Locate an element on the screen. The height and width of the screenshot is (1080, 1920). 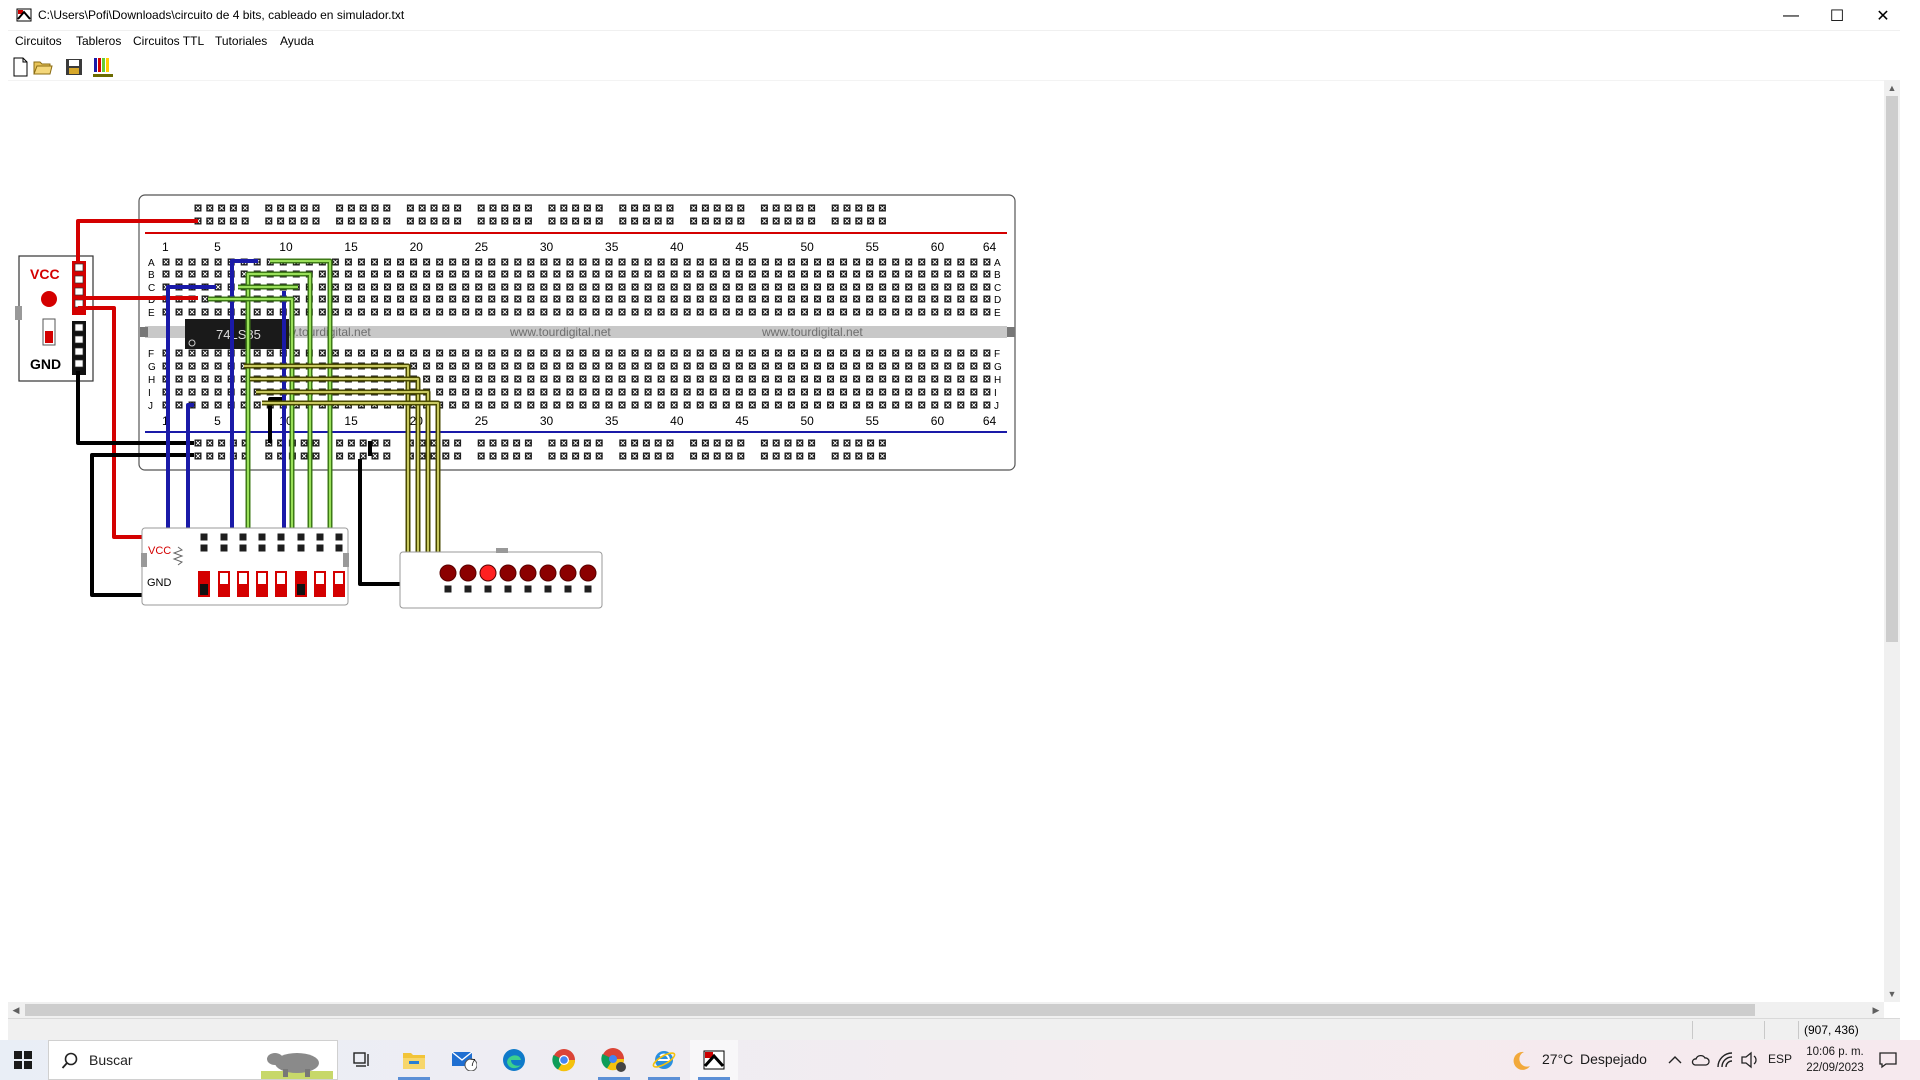
taskbar-clock: 10:06 p. m. 22/09/2023 is located at coordinates (1835, 1060).